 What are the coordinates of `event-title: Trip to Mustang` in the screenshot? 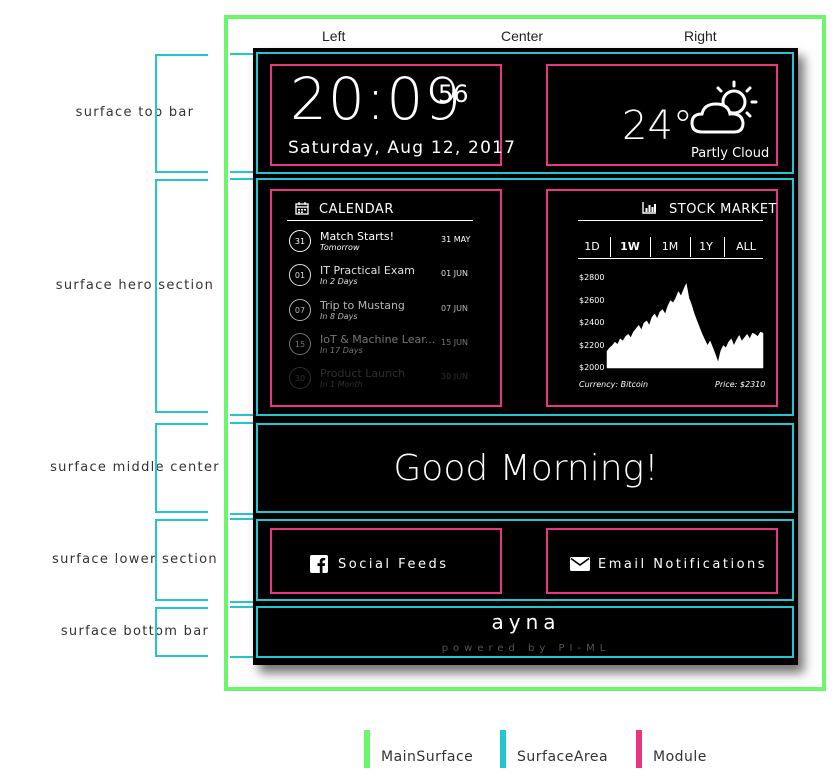 It's located at (362, 305).